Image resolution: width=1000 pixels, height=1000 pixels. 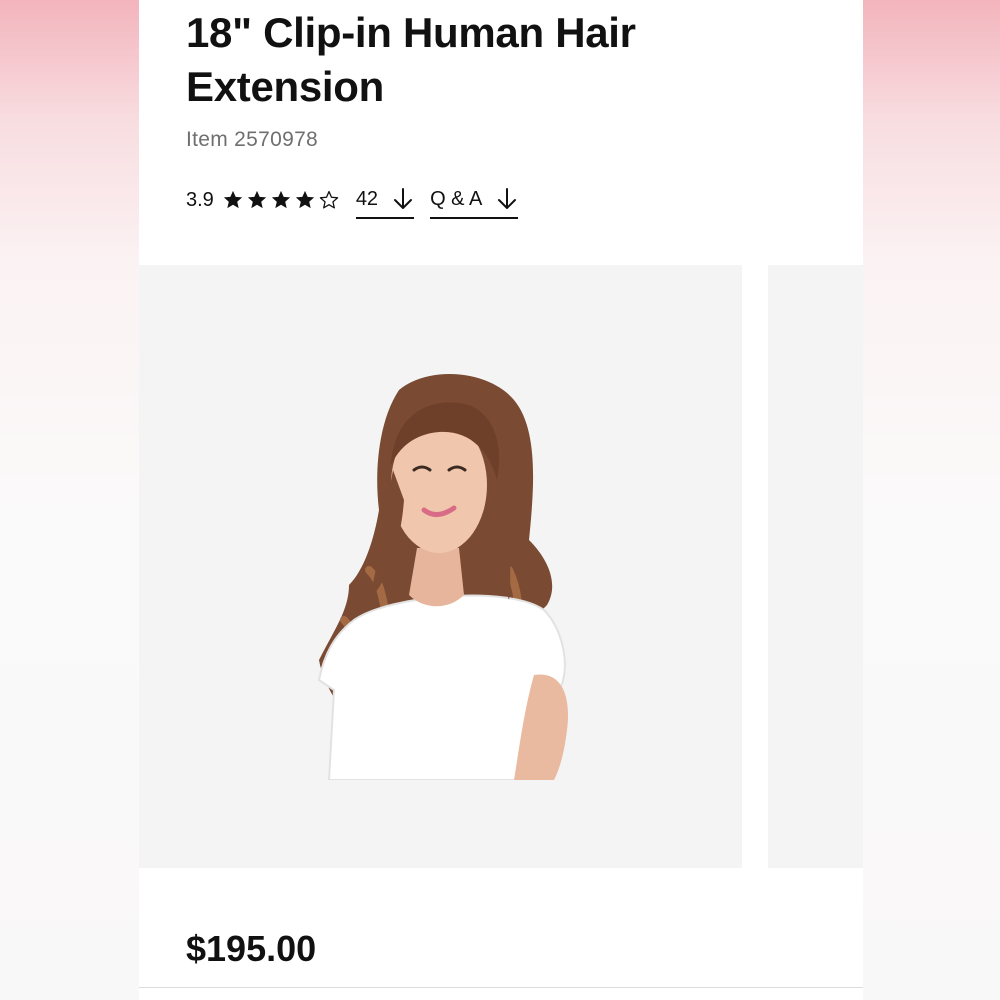 I want to click on reviews-count: 42, so click(x=367, y=198).